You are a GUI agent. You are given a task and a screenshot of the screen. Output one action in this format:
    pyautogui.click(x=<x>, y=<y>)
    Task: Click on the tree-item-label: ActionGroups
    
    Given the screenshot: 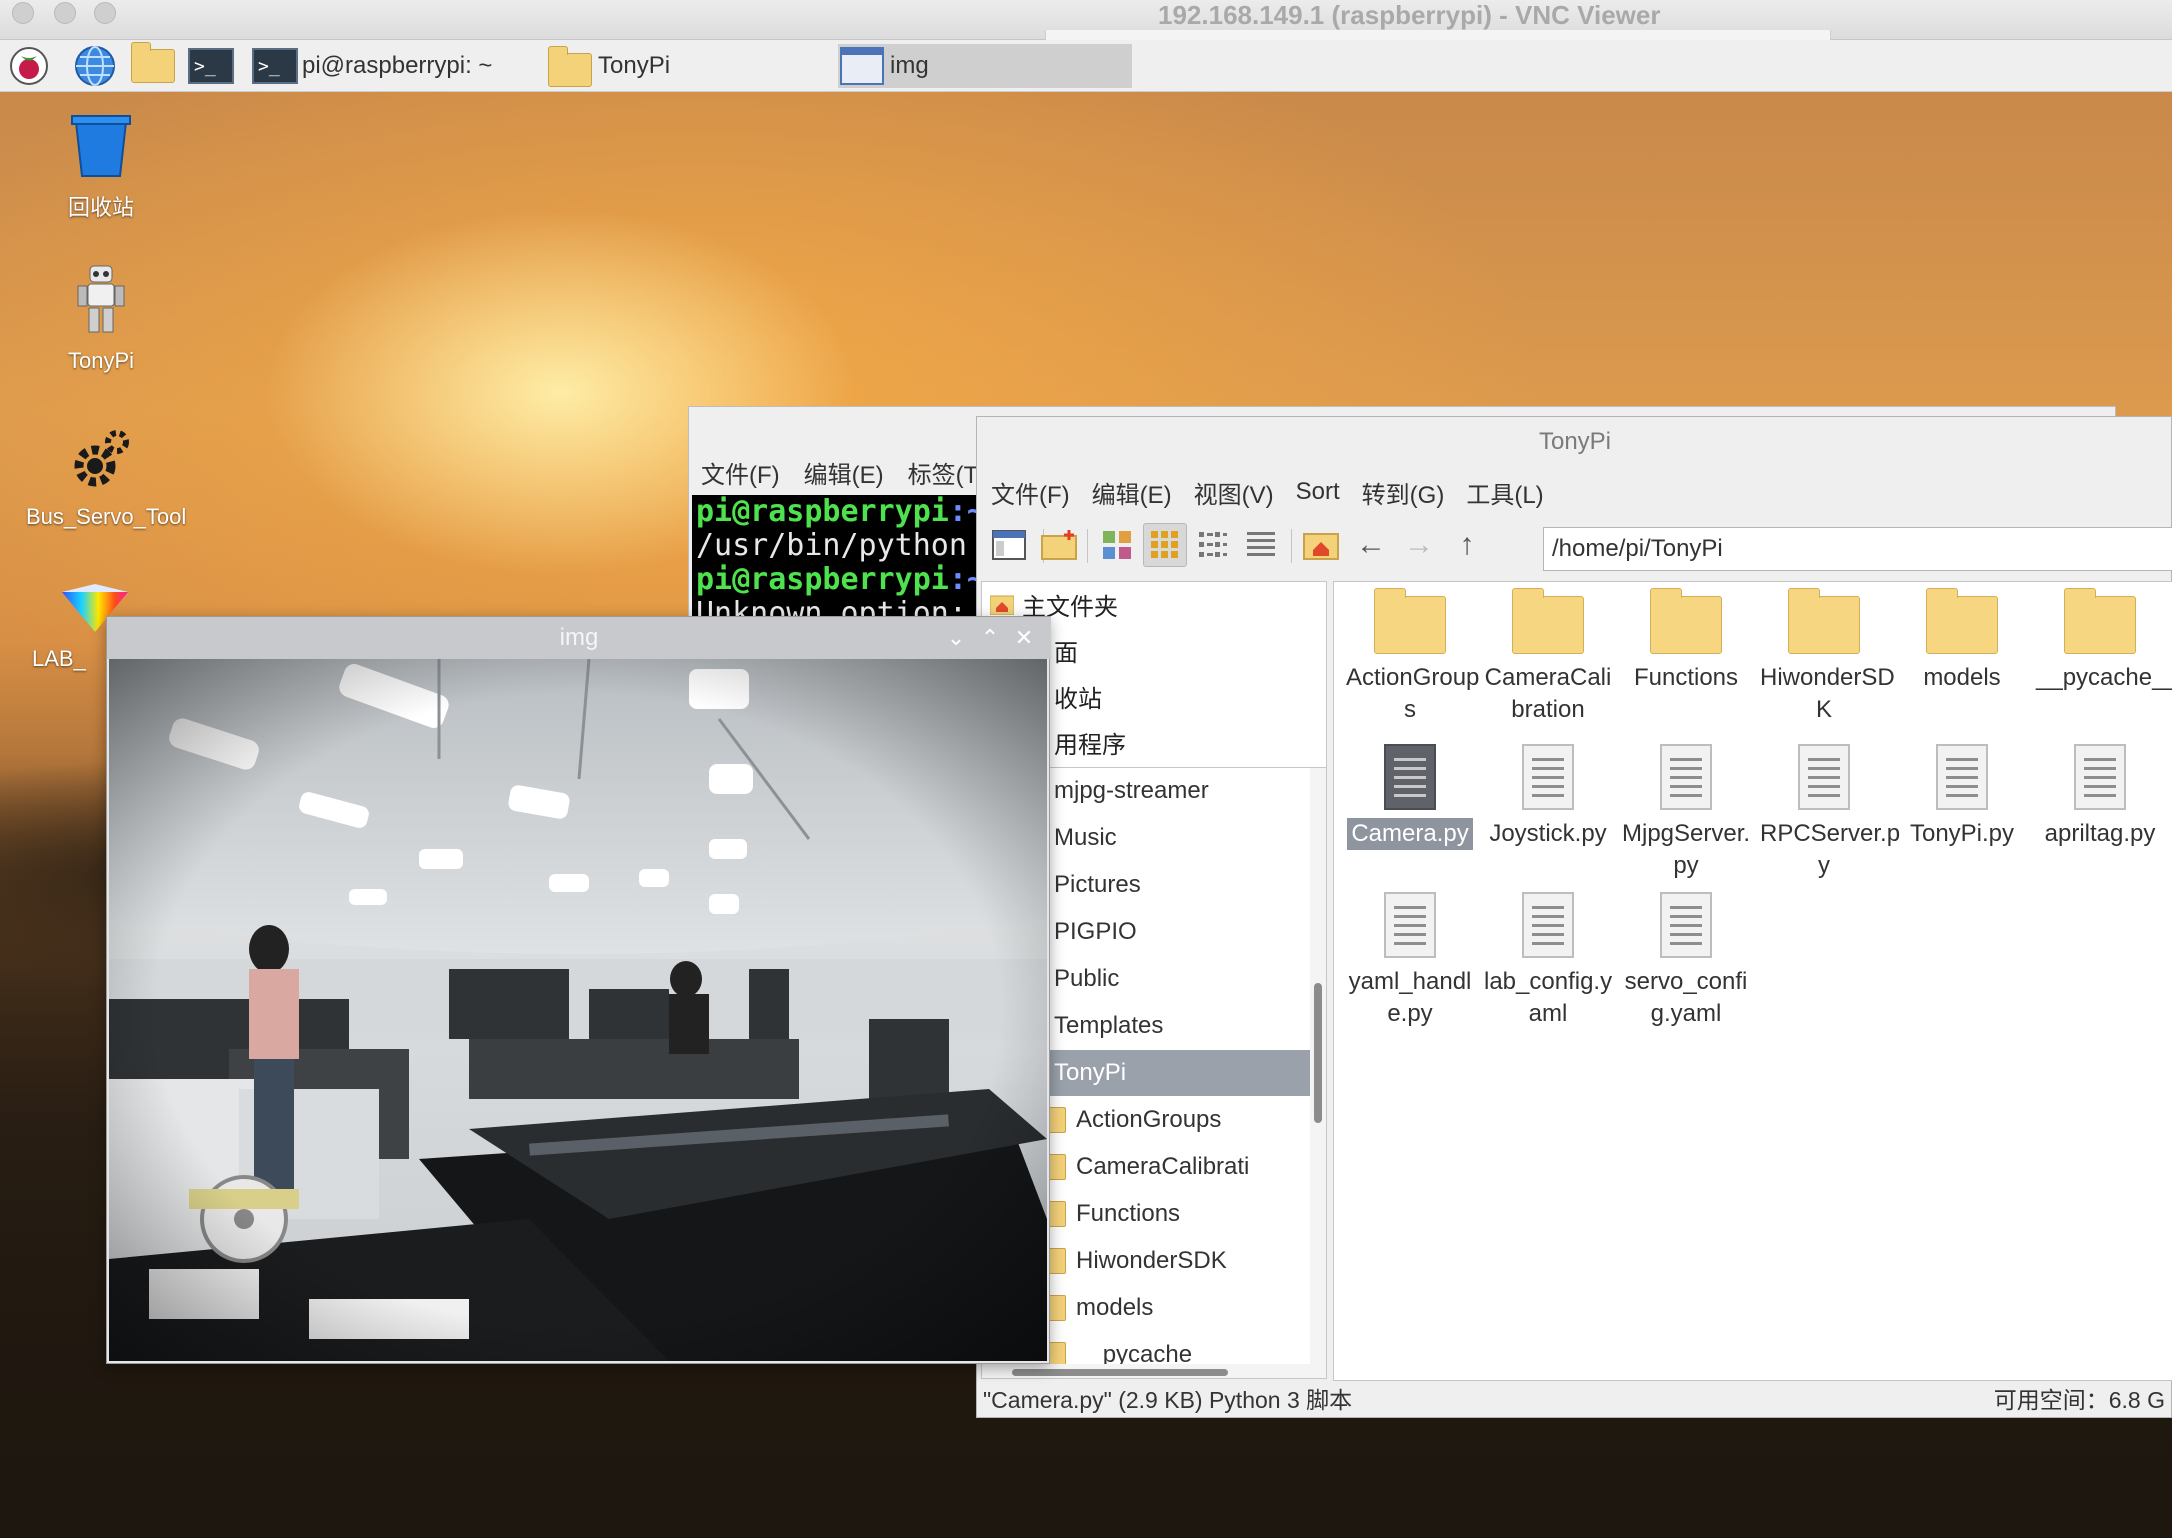 What is the action you would take?
    pyautogui.click(x=1149, y=1119)
    